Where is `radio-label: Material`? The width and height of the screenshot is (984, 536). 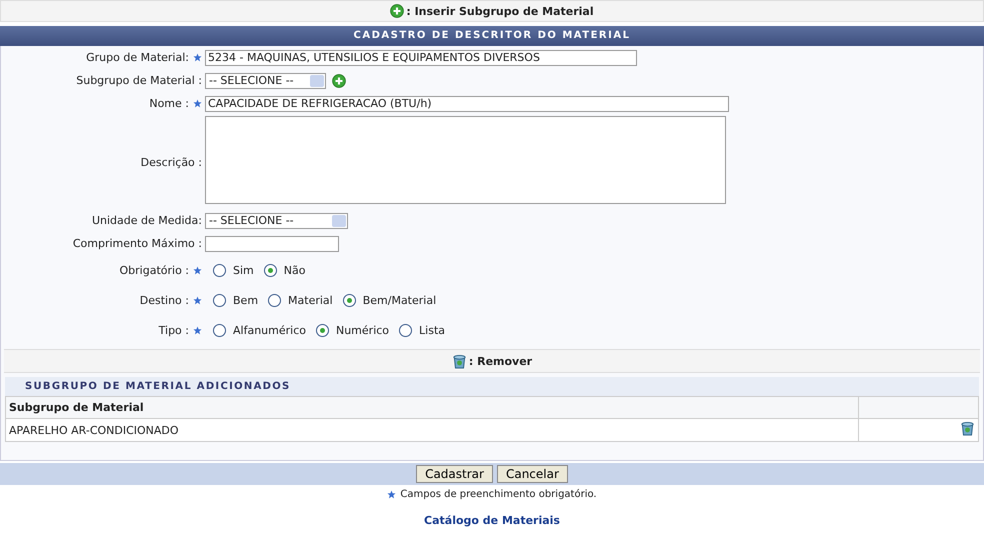
radio-label: Material is located at coordinates (310, 300).